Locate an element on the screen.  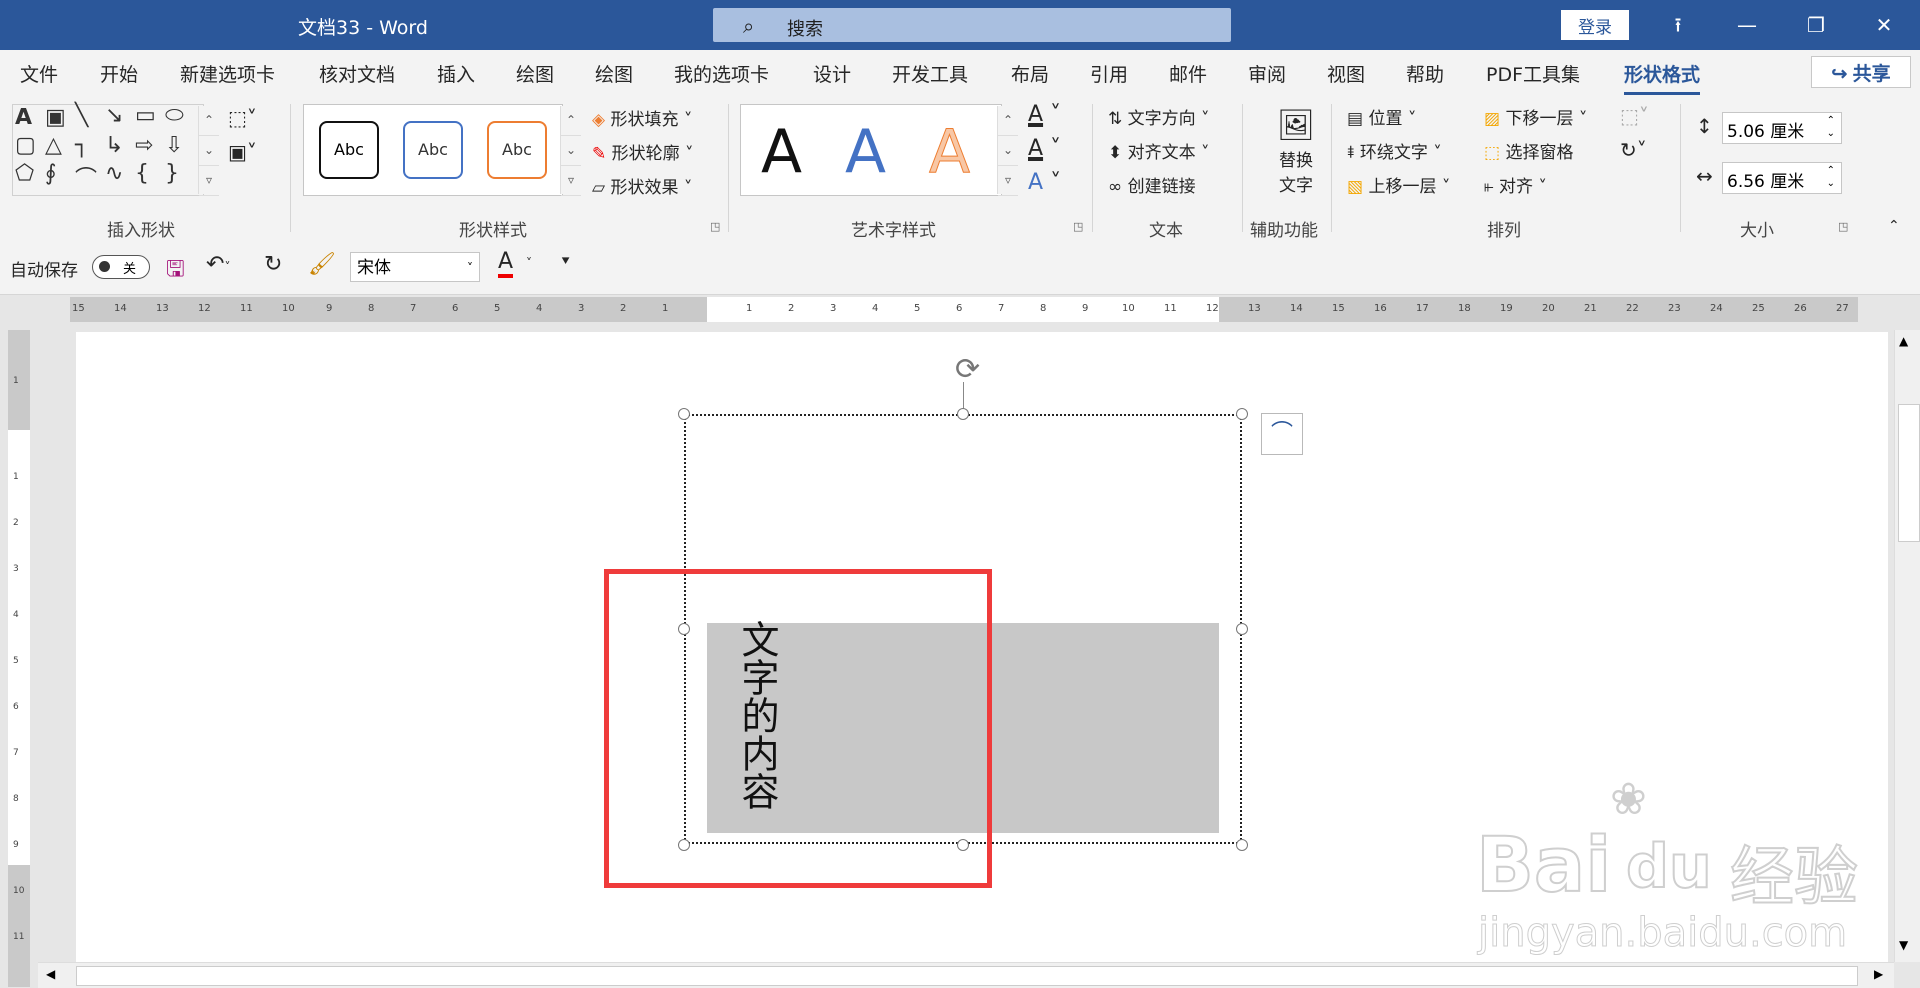
shape-outline-button: ✎ 形状轮廓 ˅ is located at coordinates (643, 151).